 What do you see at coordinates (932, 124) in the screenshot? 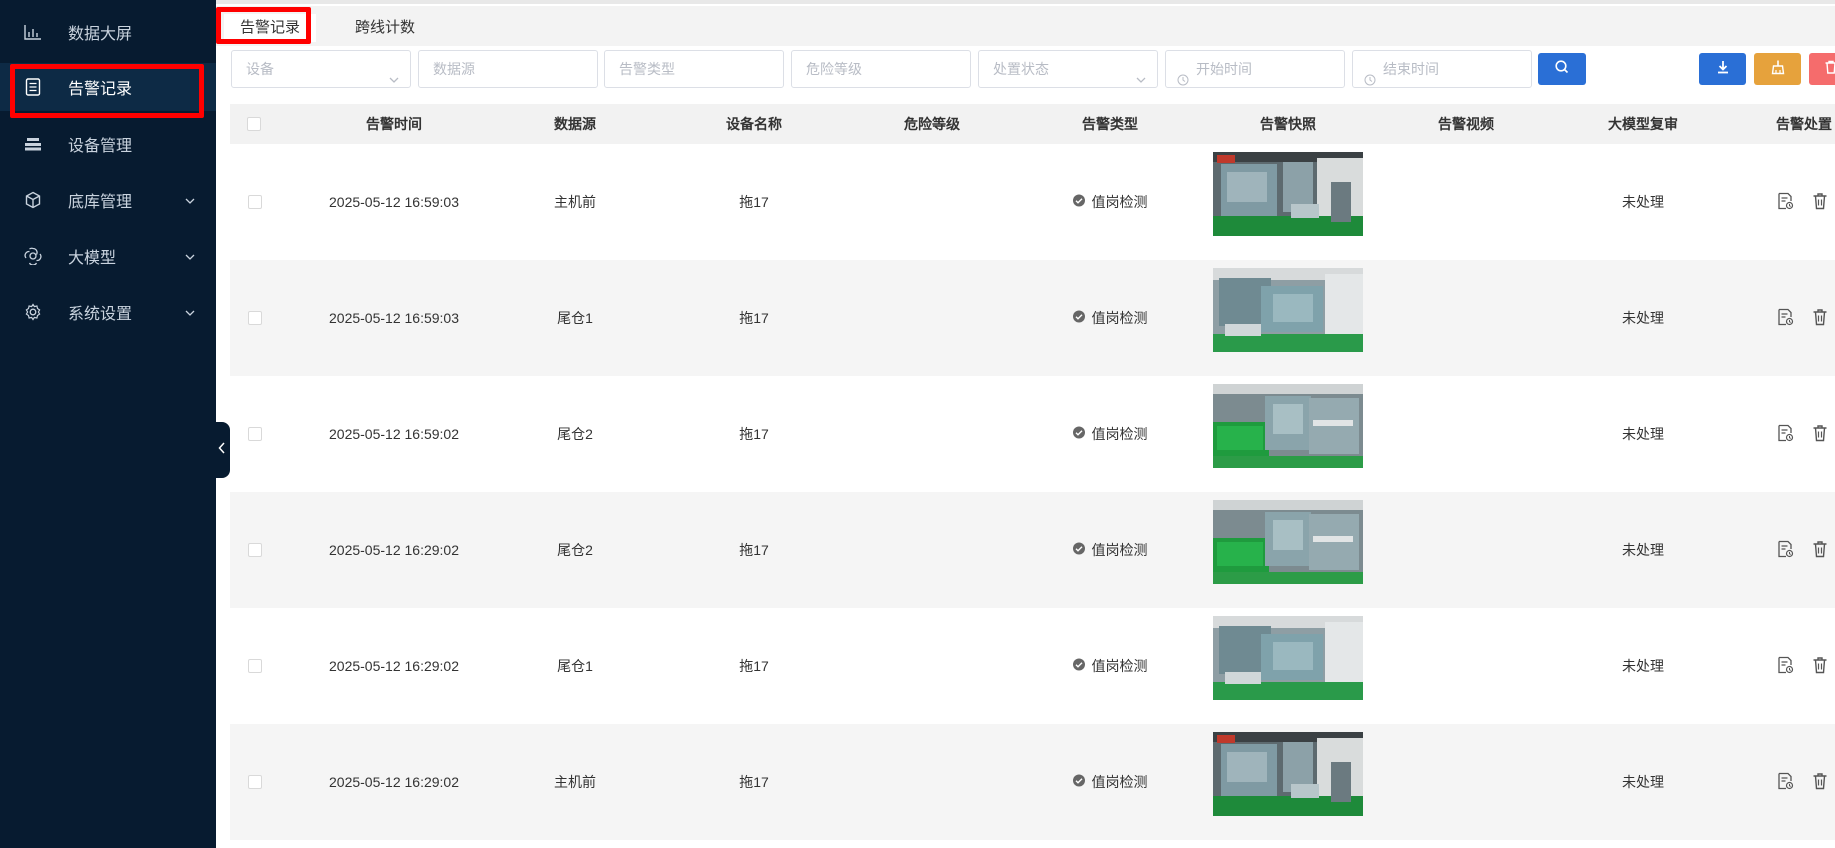
I see `column-header: 危险等级` at bounding box center [932, 124].